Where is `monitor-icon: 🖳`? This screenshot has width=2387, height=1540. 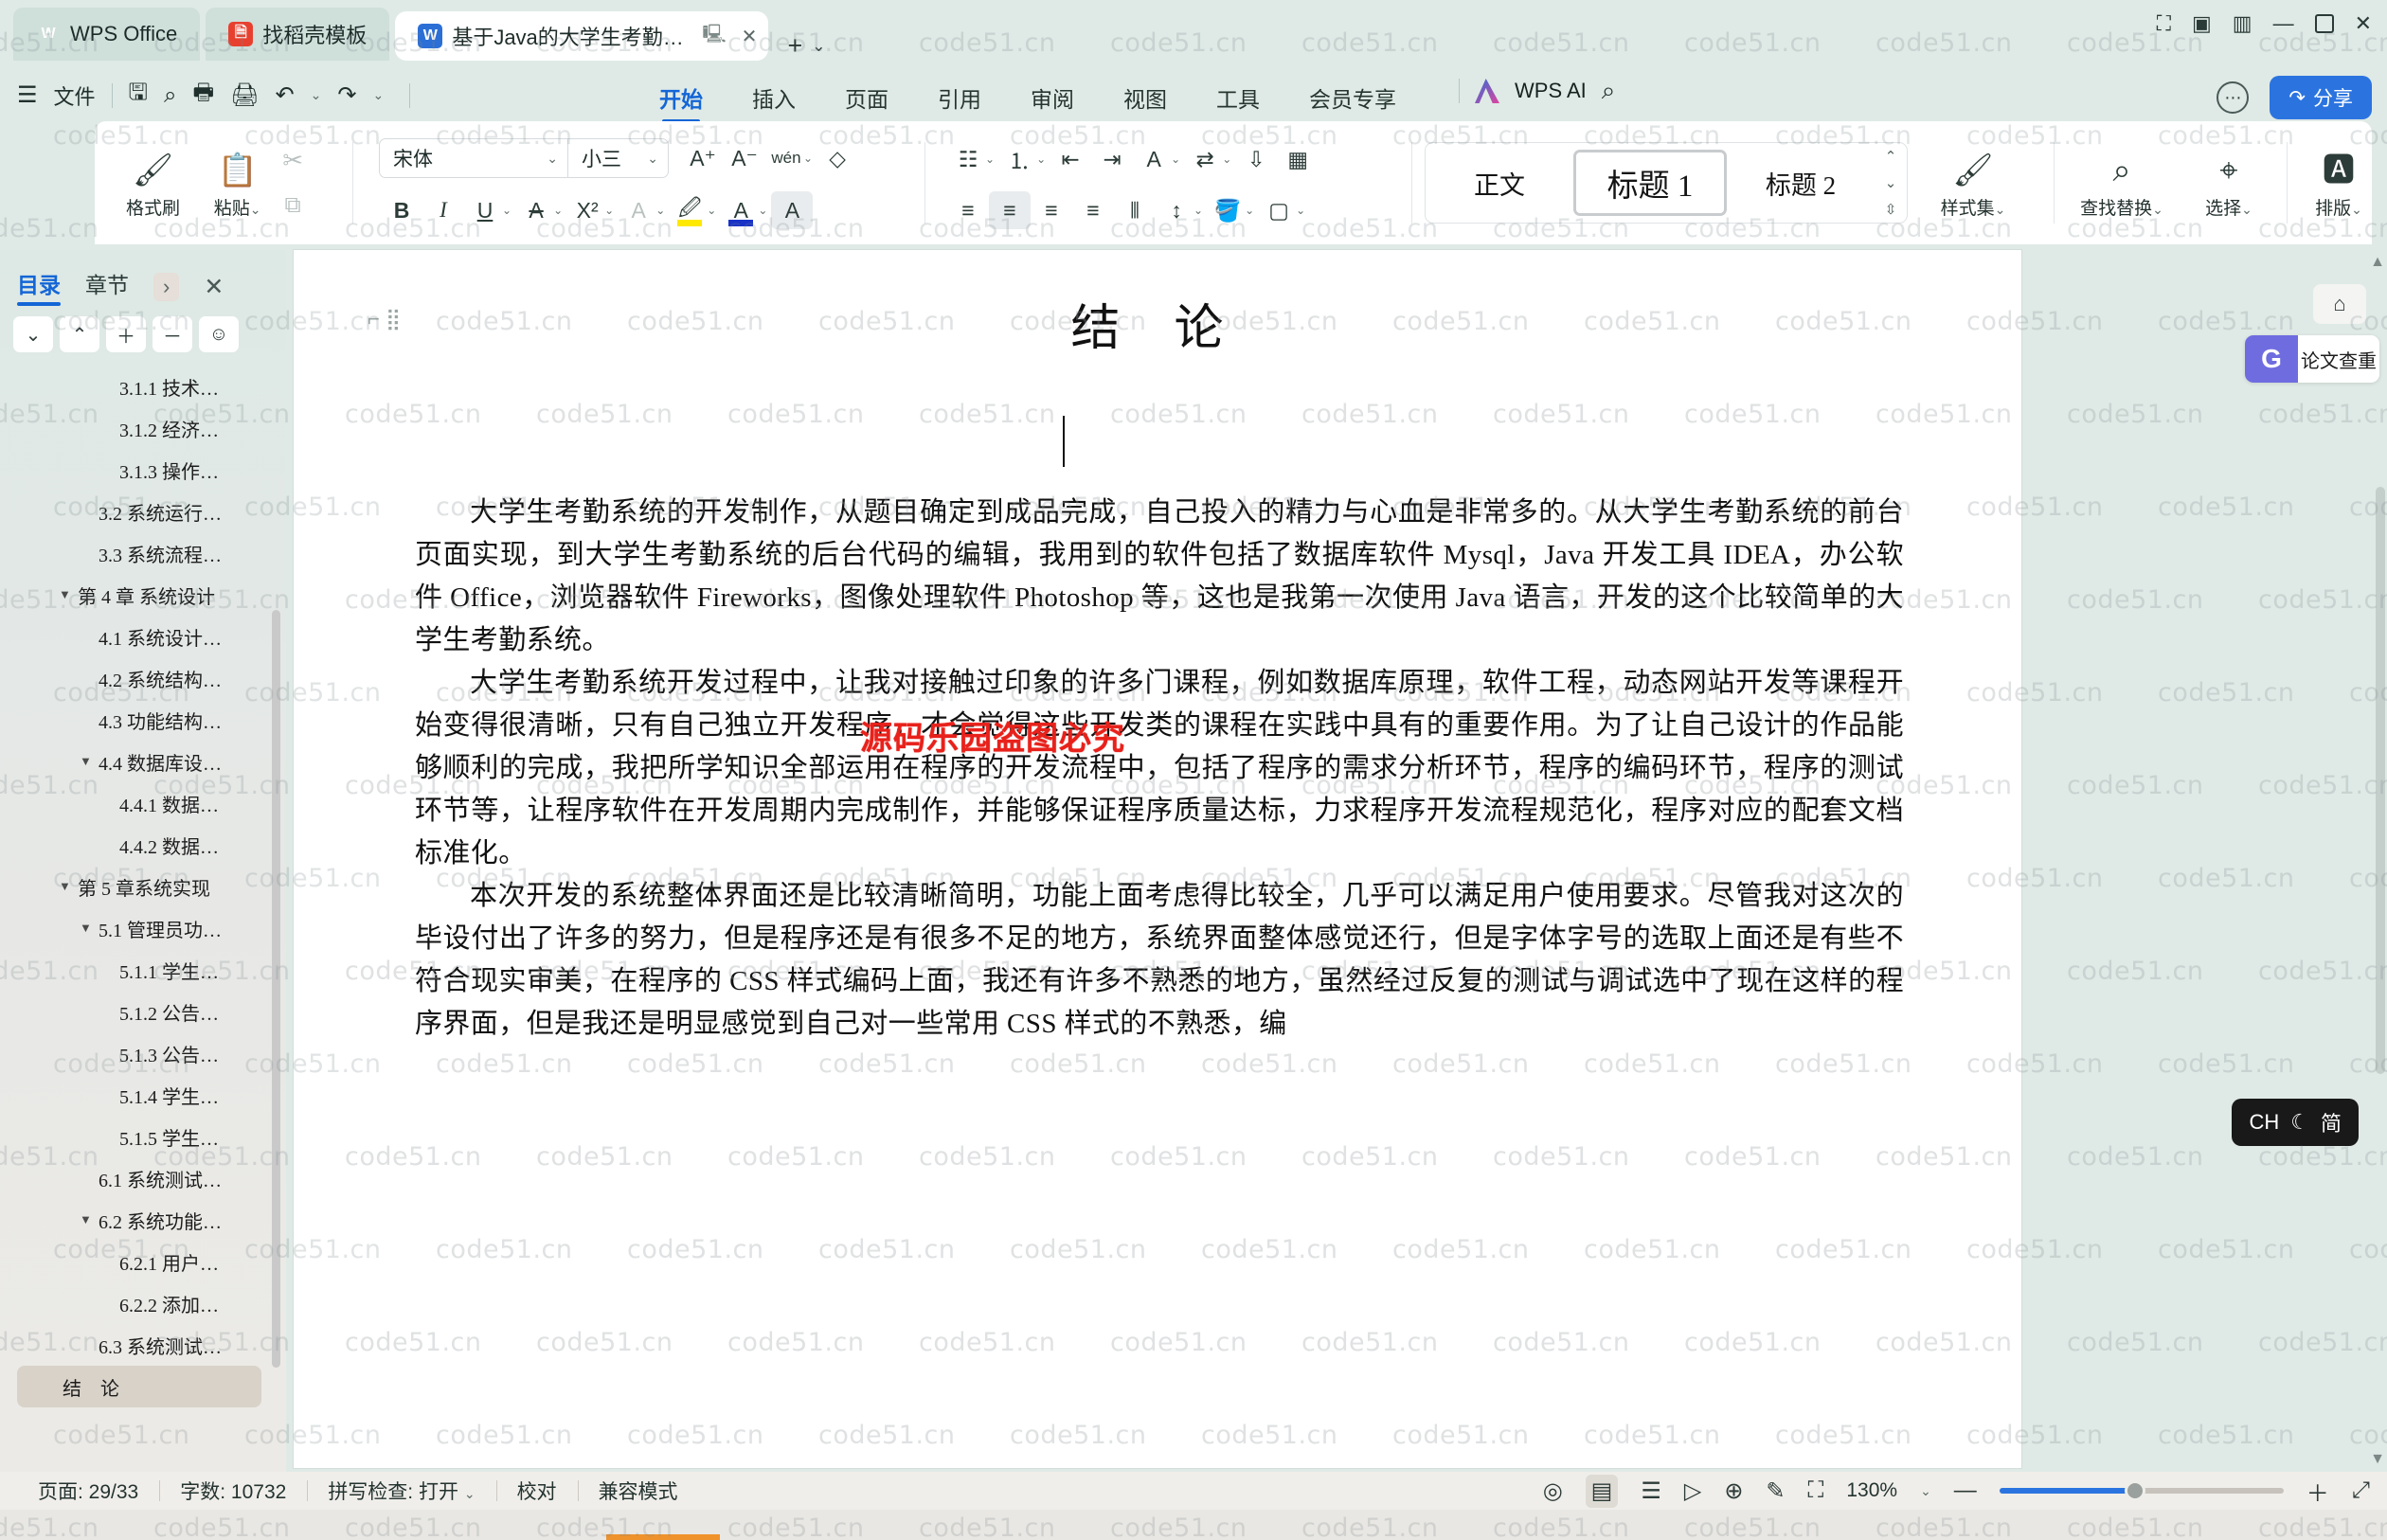 monitor-icon: 🖳 is located at coordinates (714, 36).